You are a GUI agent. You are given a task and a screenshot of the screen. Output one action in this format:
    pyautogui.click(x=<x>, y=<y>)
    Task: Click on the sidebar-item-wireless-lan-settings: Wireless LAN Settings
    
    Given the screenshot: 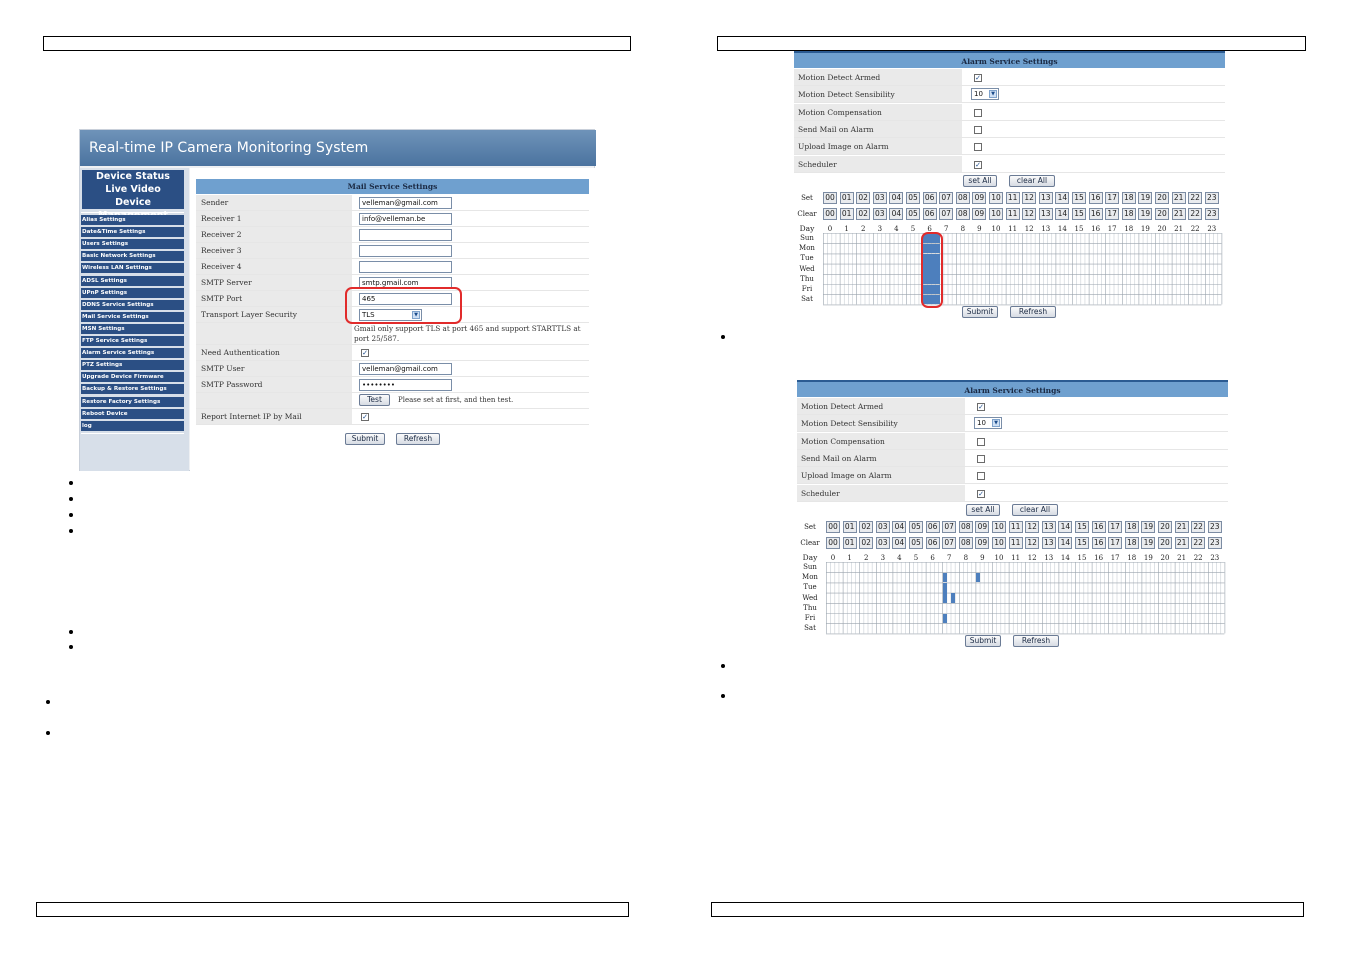 What is the action you would take?
    pyautogui.click(x=132, y=268)
    